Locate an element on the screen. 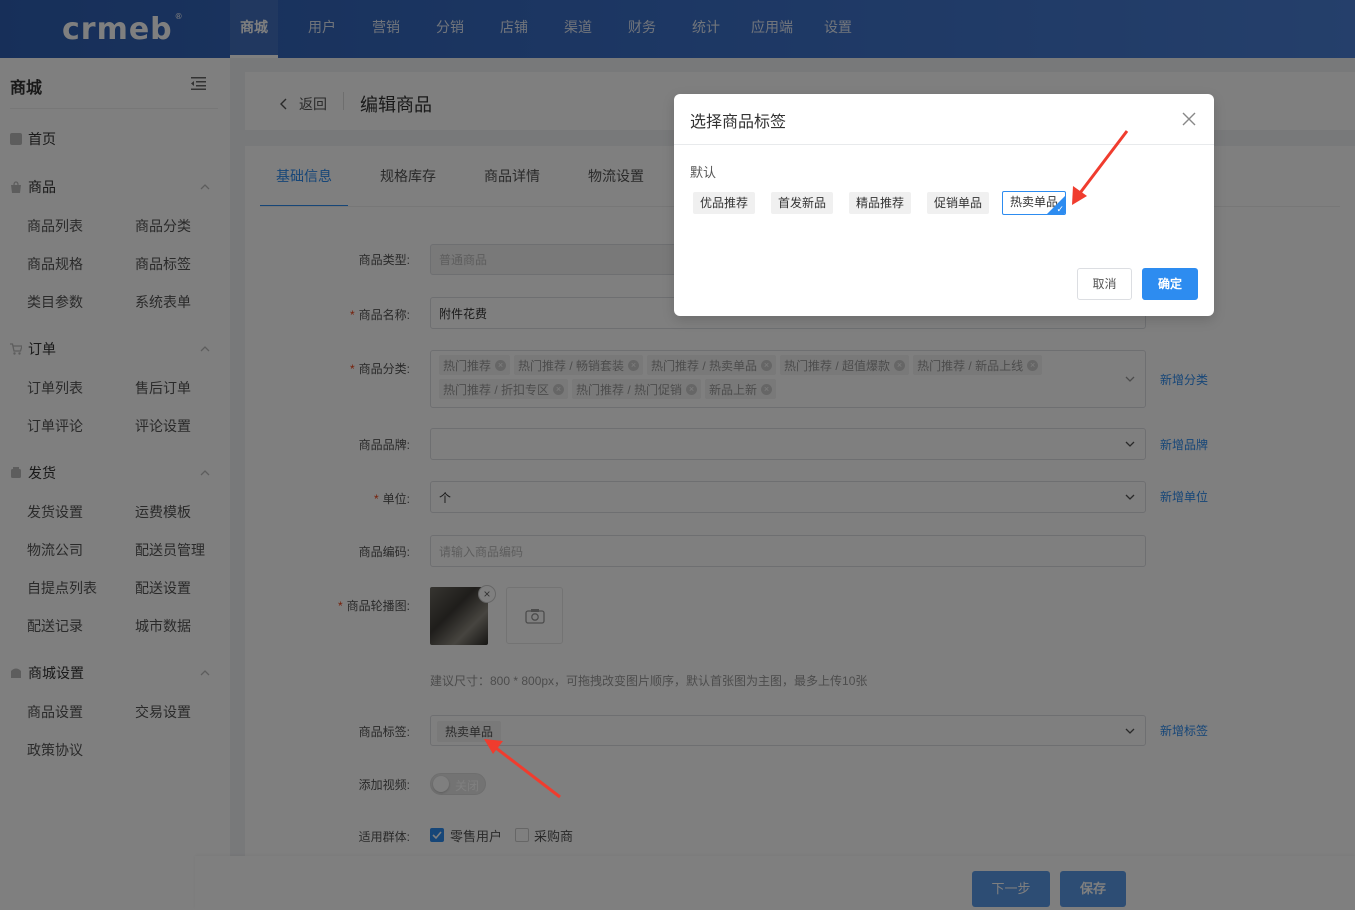  modal-divider is located at coordinates (944, 144).